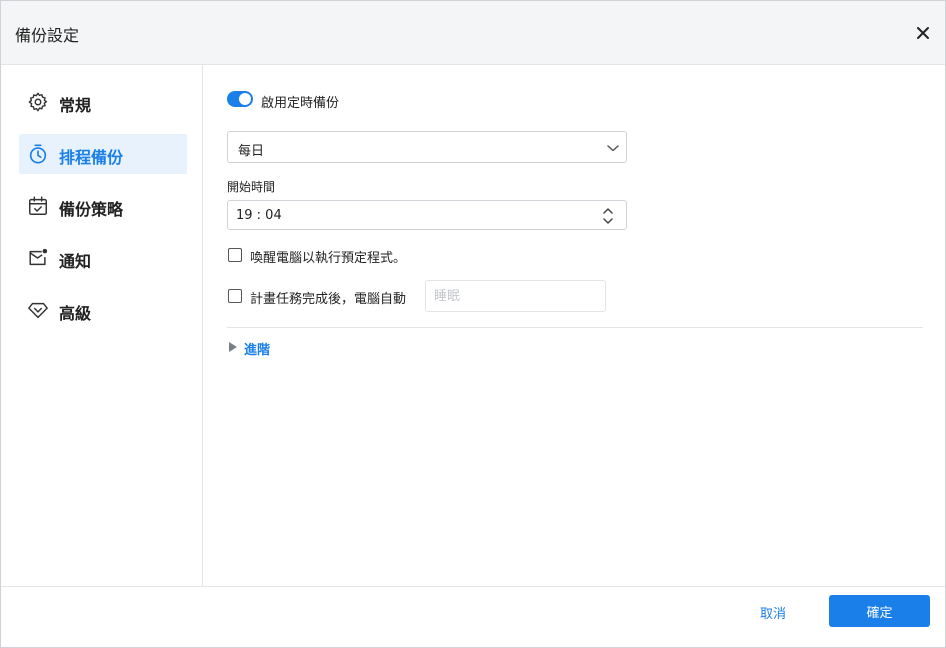  I want to click on section-divider, so click(575, 327).